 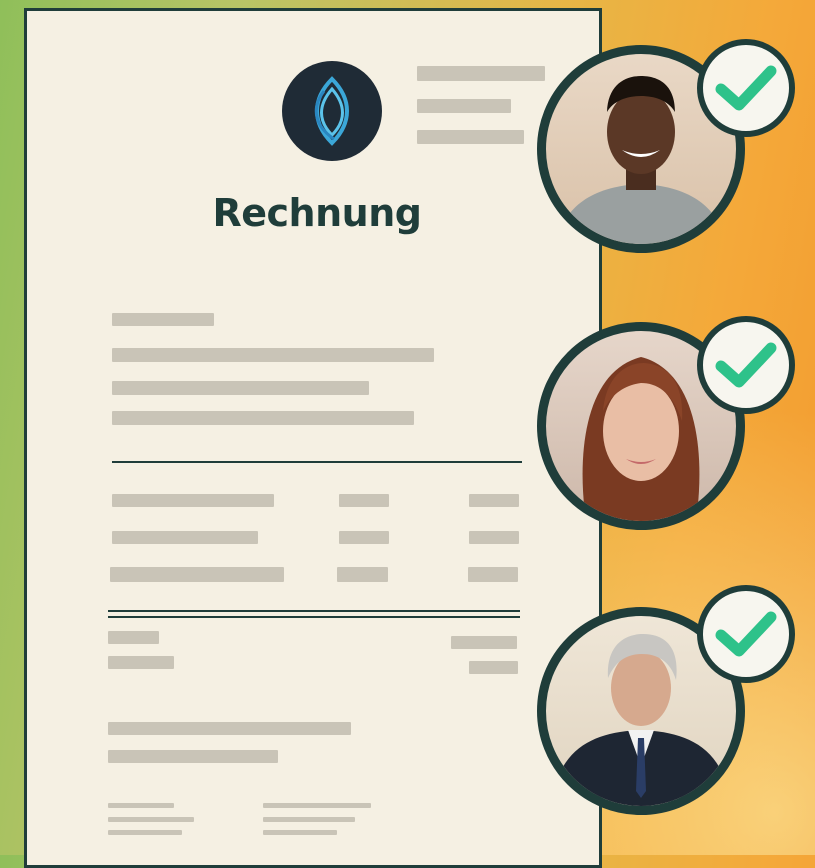 I want to click on item-row-2-qty, so click(x=364, y=537).